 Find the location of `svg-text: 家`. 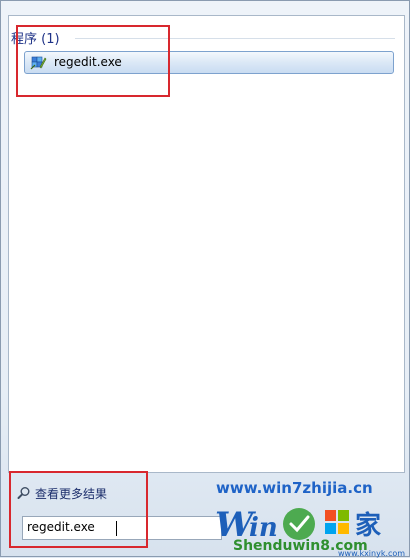

svg-text: 家 is located at coordinates (368, 525).